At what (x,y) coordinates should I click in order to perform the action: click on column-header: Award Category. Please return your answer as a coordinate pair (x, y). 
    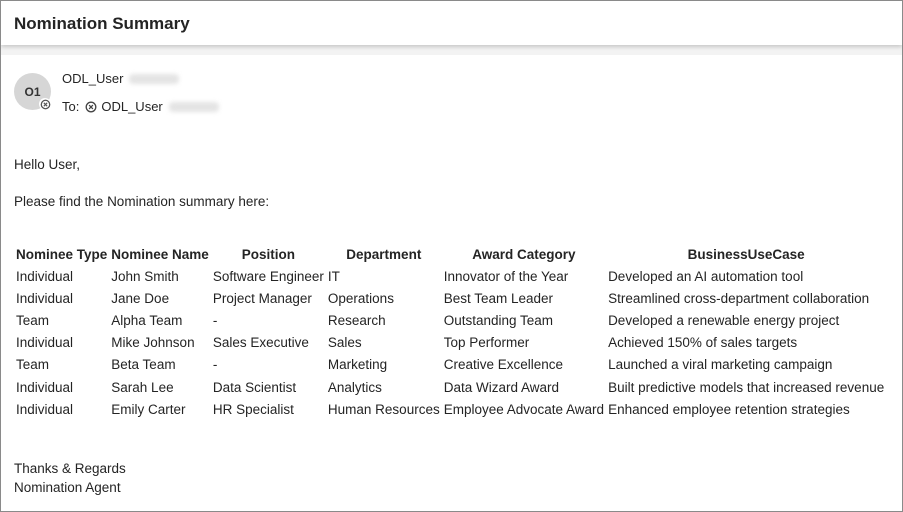
    Looking at the image, I should click on (524, 254).